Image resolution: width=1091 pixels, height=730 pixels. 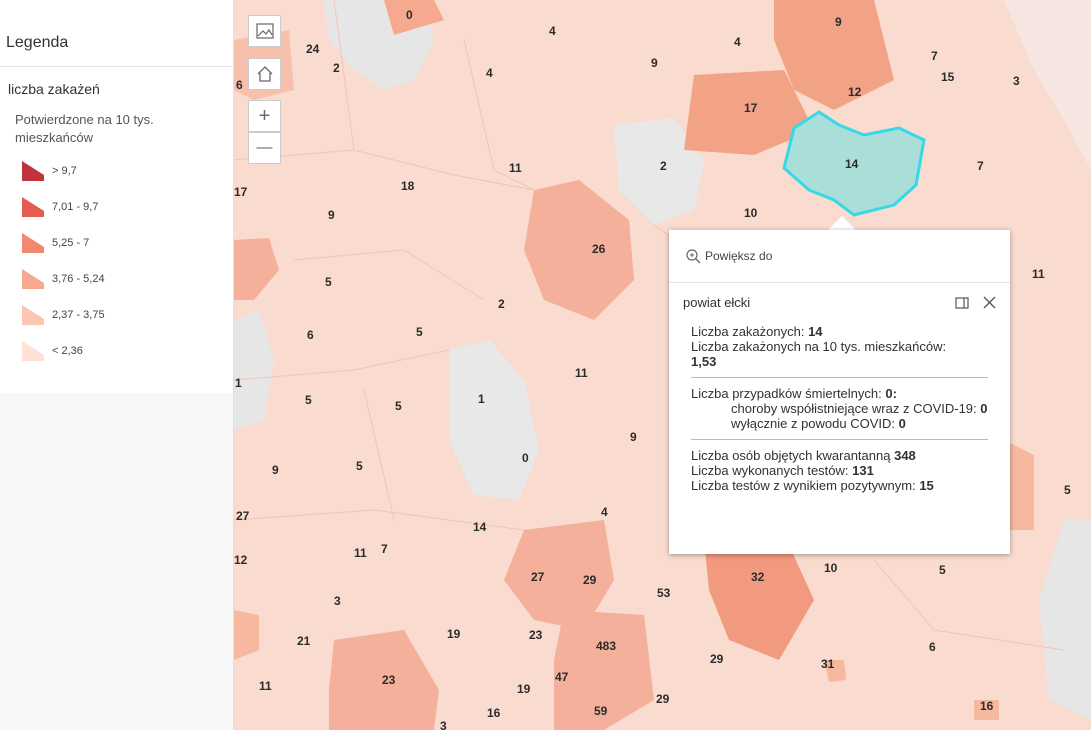 What do you see at coordinates (839, 256) in the screenshot?
I see `zoom-to-action: Powiększ do` at bounding box center [839, 256].